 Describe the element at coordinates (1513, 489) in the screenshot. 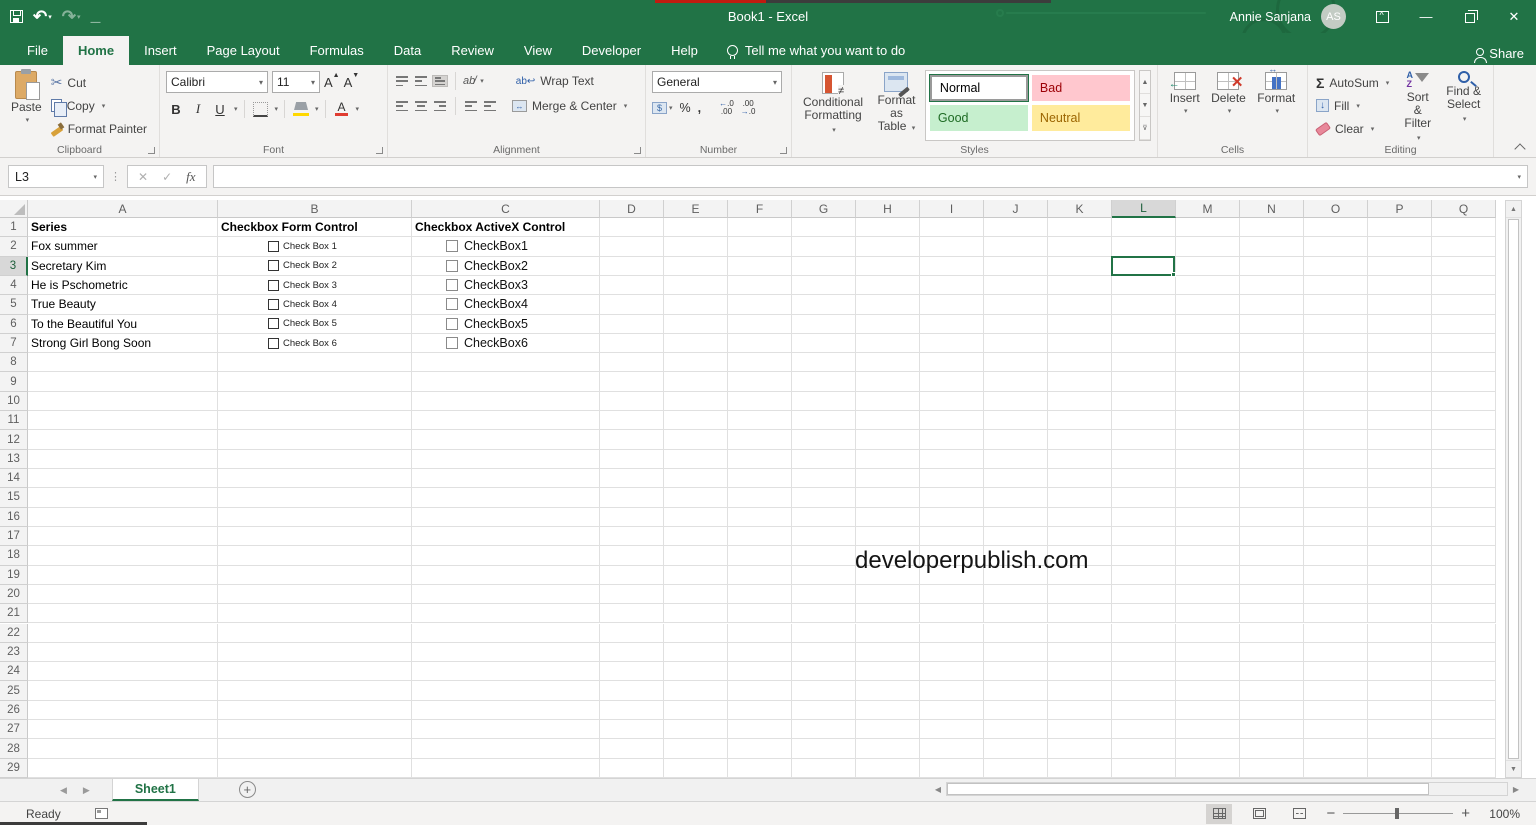

I see `vertical-scrollbar: ▲ ▼` at that location.